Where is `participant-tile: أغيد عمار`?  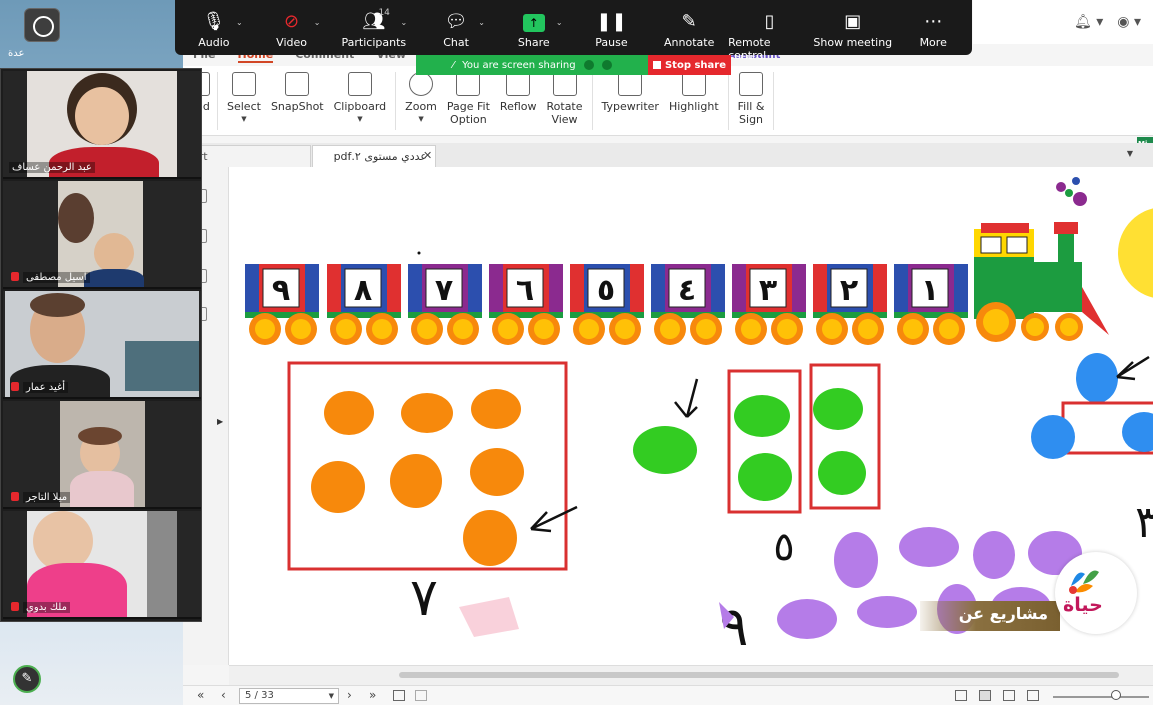 participant-tile: أغيد عمار is located at coordinates (102, 345).